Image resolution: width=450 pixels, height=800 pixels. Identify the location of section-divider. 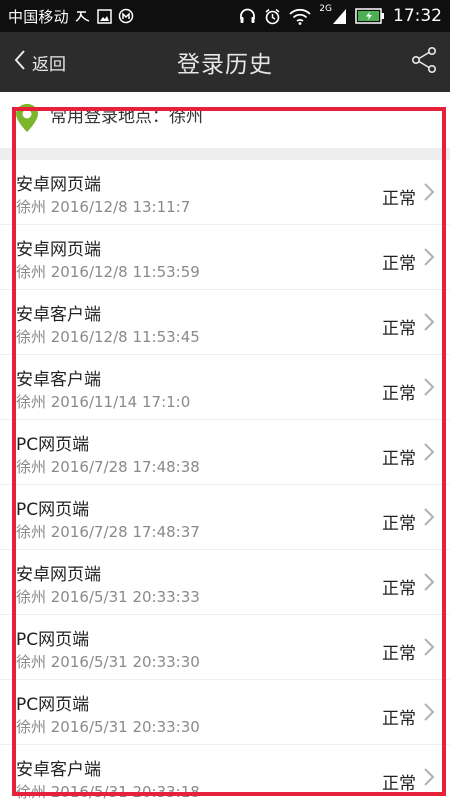
(225, 154).